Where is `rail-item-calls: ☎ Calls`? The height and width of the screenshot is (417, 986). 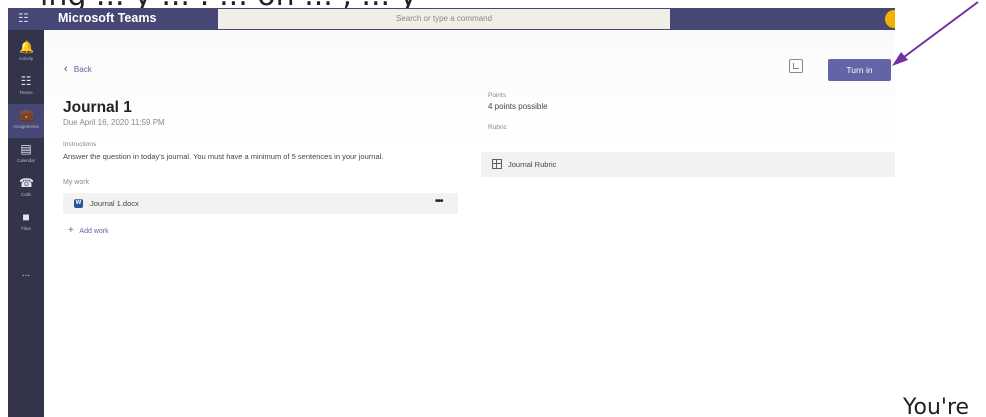
rail-item-calls: ☎ Calls is located at coordinates (26, 189).